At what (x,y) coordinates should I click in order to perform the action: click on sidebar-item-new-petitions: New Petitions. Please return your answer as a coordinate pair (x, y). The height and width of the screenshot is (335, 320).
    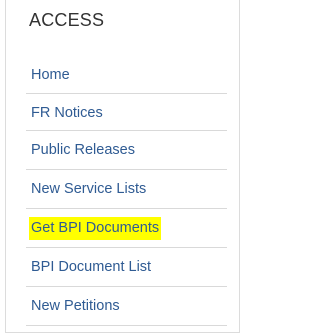
    Looking at the image, I should click on (126, 306).